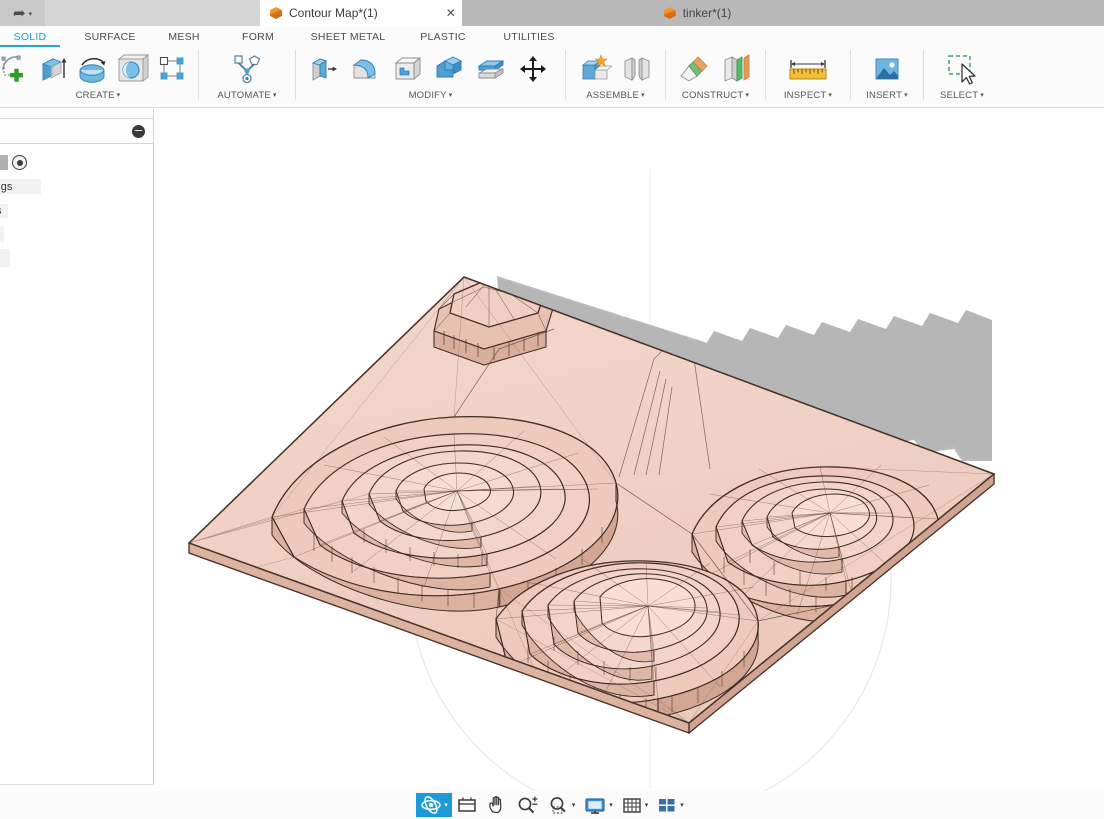  I want to click on panel-header-row: –, so click(77, 131).